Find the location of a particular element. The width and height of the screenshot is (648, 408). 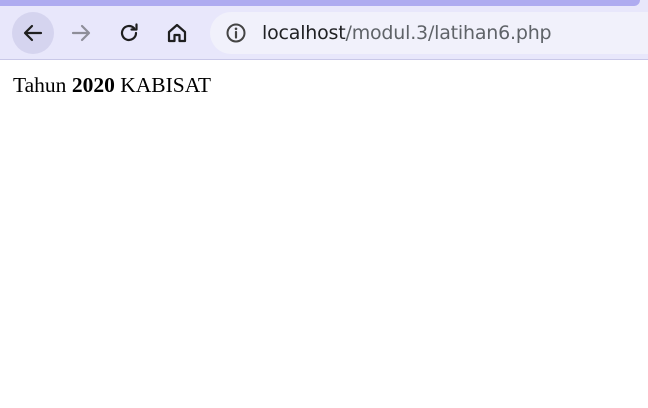

arrow-left-icon is located at coordinates (33, 33).